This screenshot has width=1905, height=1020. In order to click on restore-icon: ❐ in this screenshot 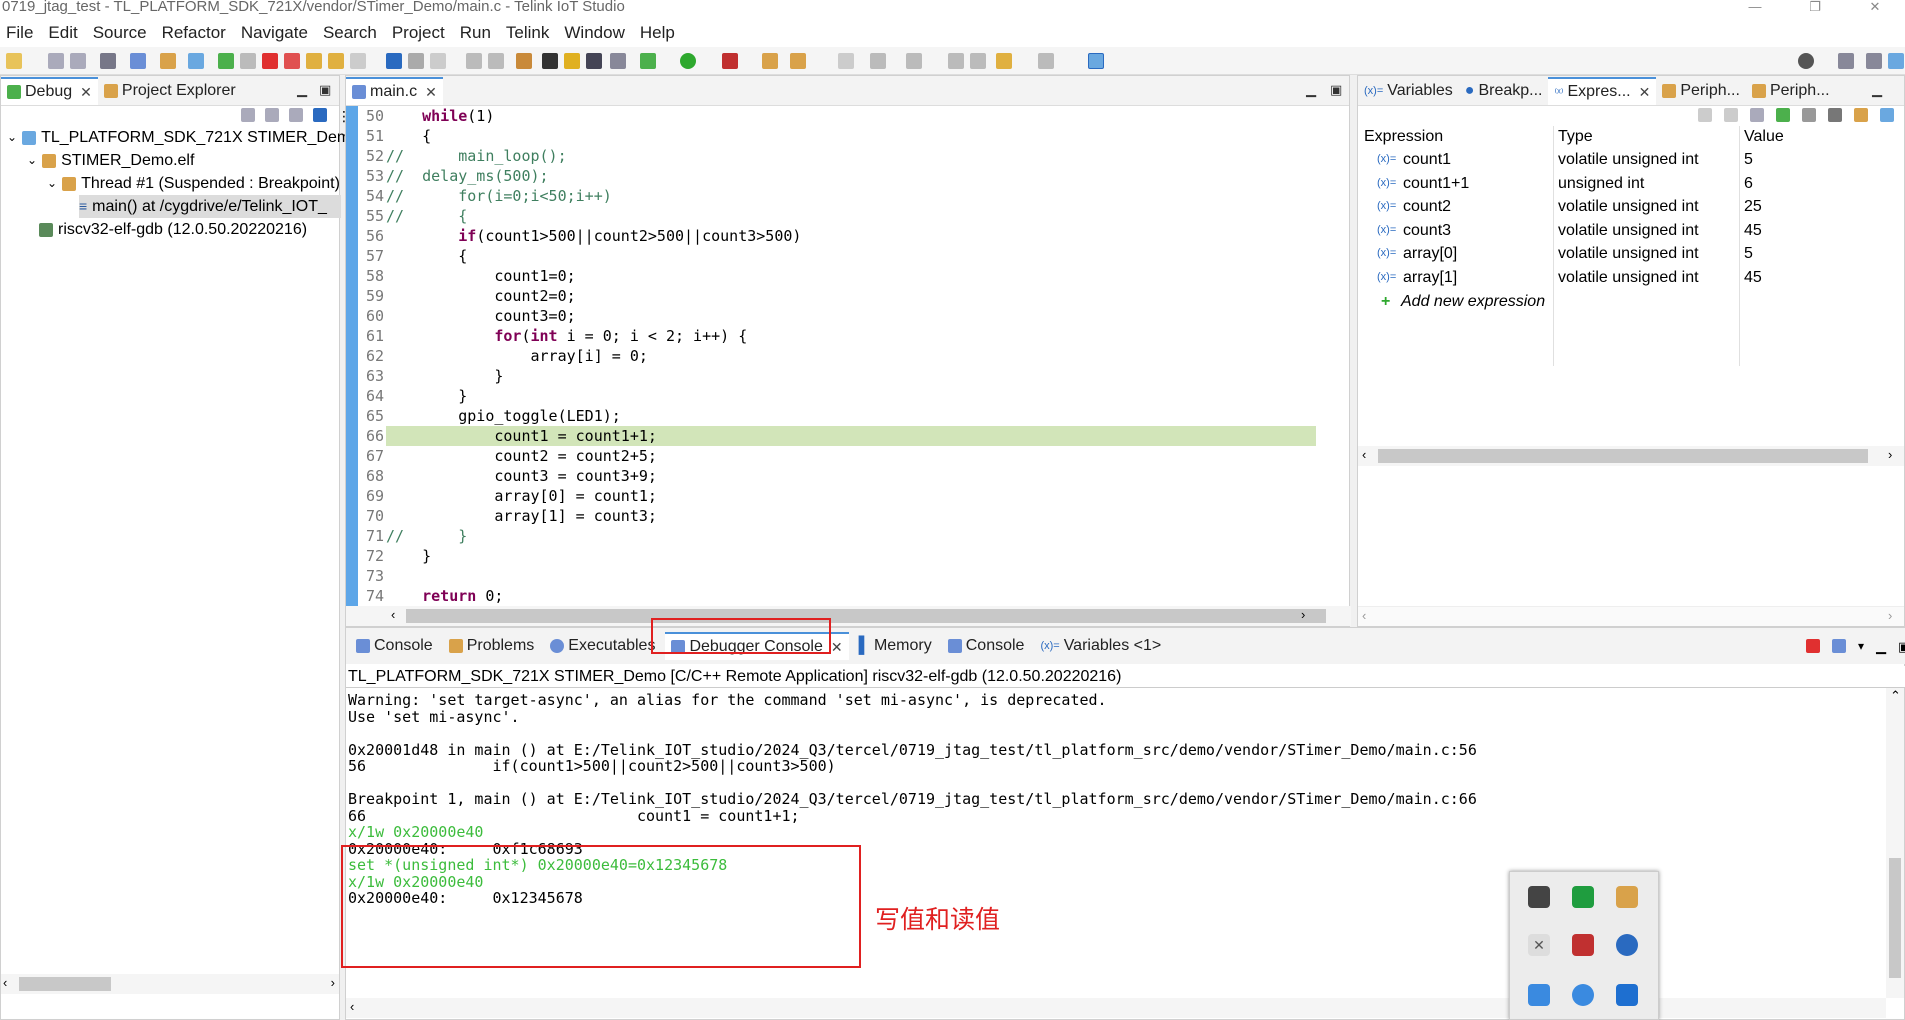, I will do `click(1815, 9)`.